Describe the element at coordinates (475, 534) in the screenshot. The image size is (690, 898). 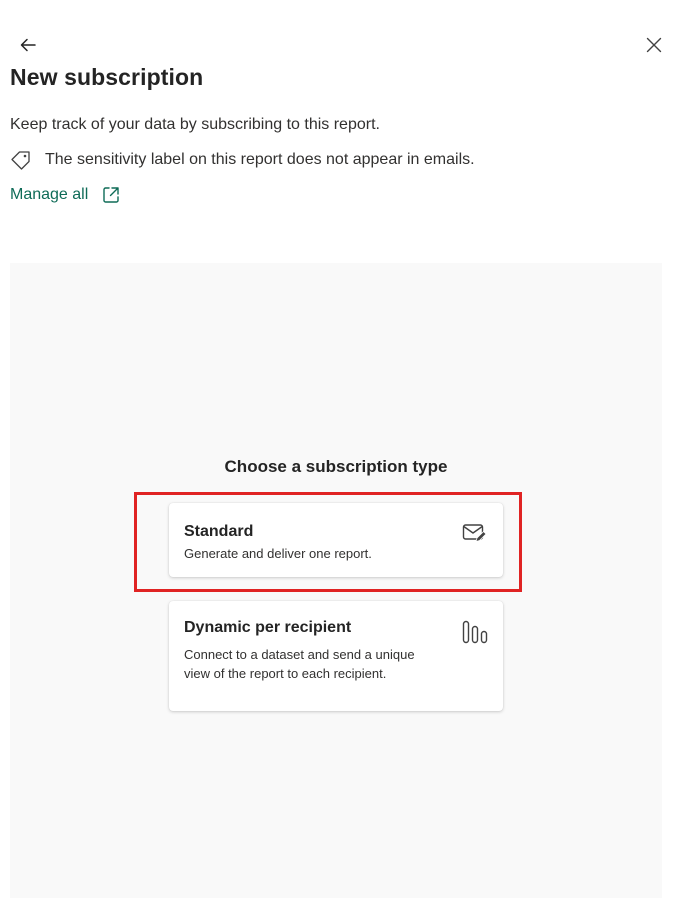
I see `mail-edit-icon` at that location.